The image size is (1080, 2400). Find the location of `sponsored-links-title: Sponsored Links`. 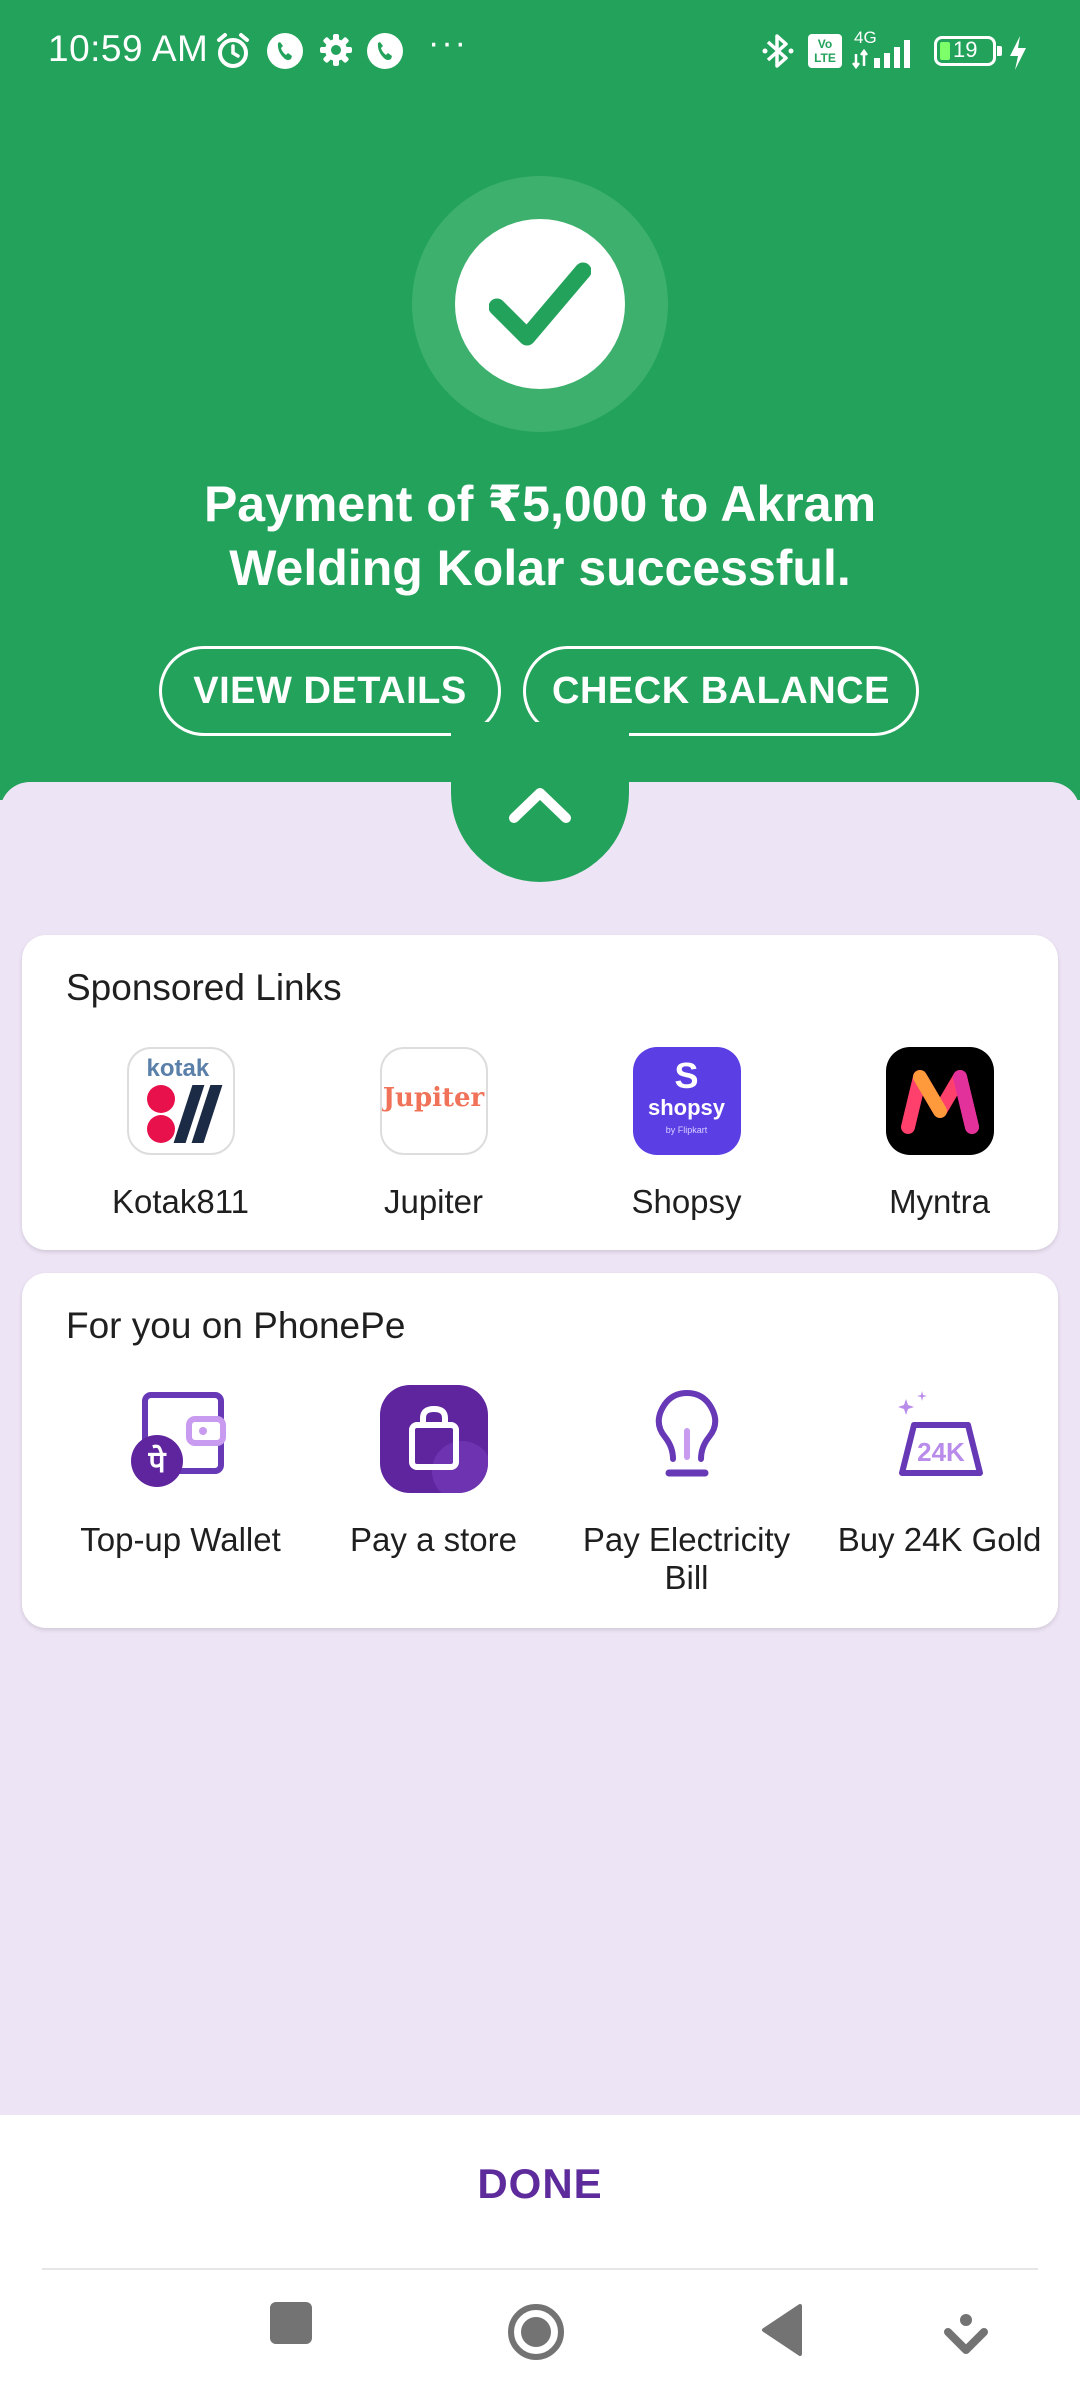

sponsored-links-title: Sponsored Links is located at coordinates (204, 987).